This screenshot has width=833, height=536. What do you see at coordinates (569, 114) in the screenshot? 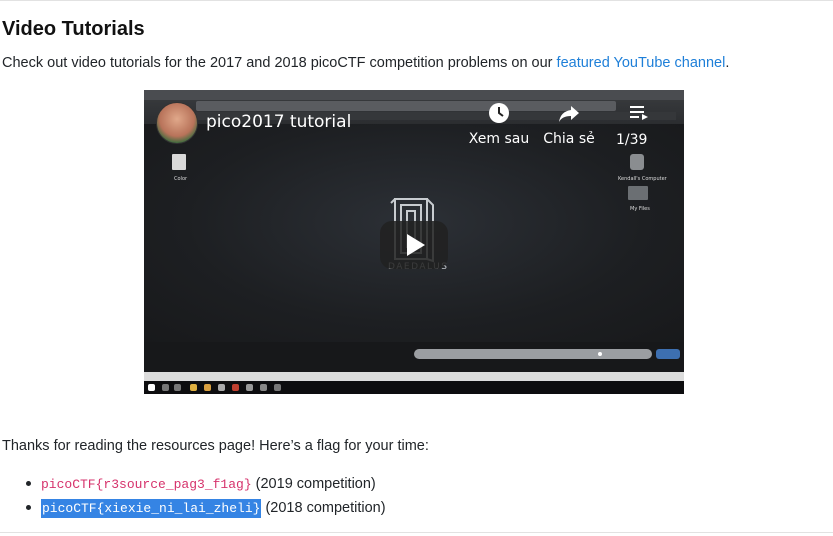
I see `share-arrow-icon` at bounding box center [569, 114].